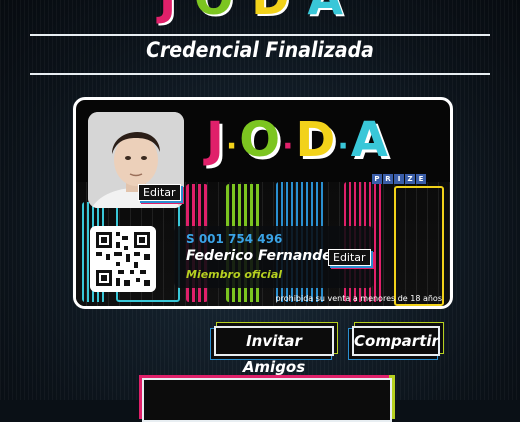 This screenshot has width=520, height=422. I want to click on logo-letter-j: J, so click(176, 10).